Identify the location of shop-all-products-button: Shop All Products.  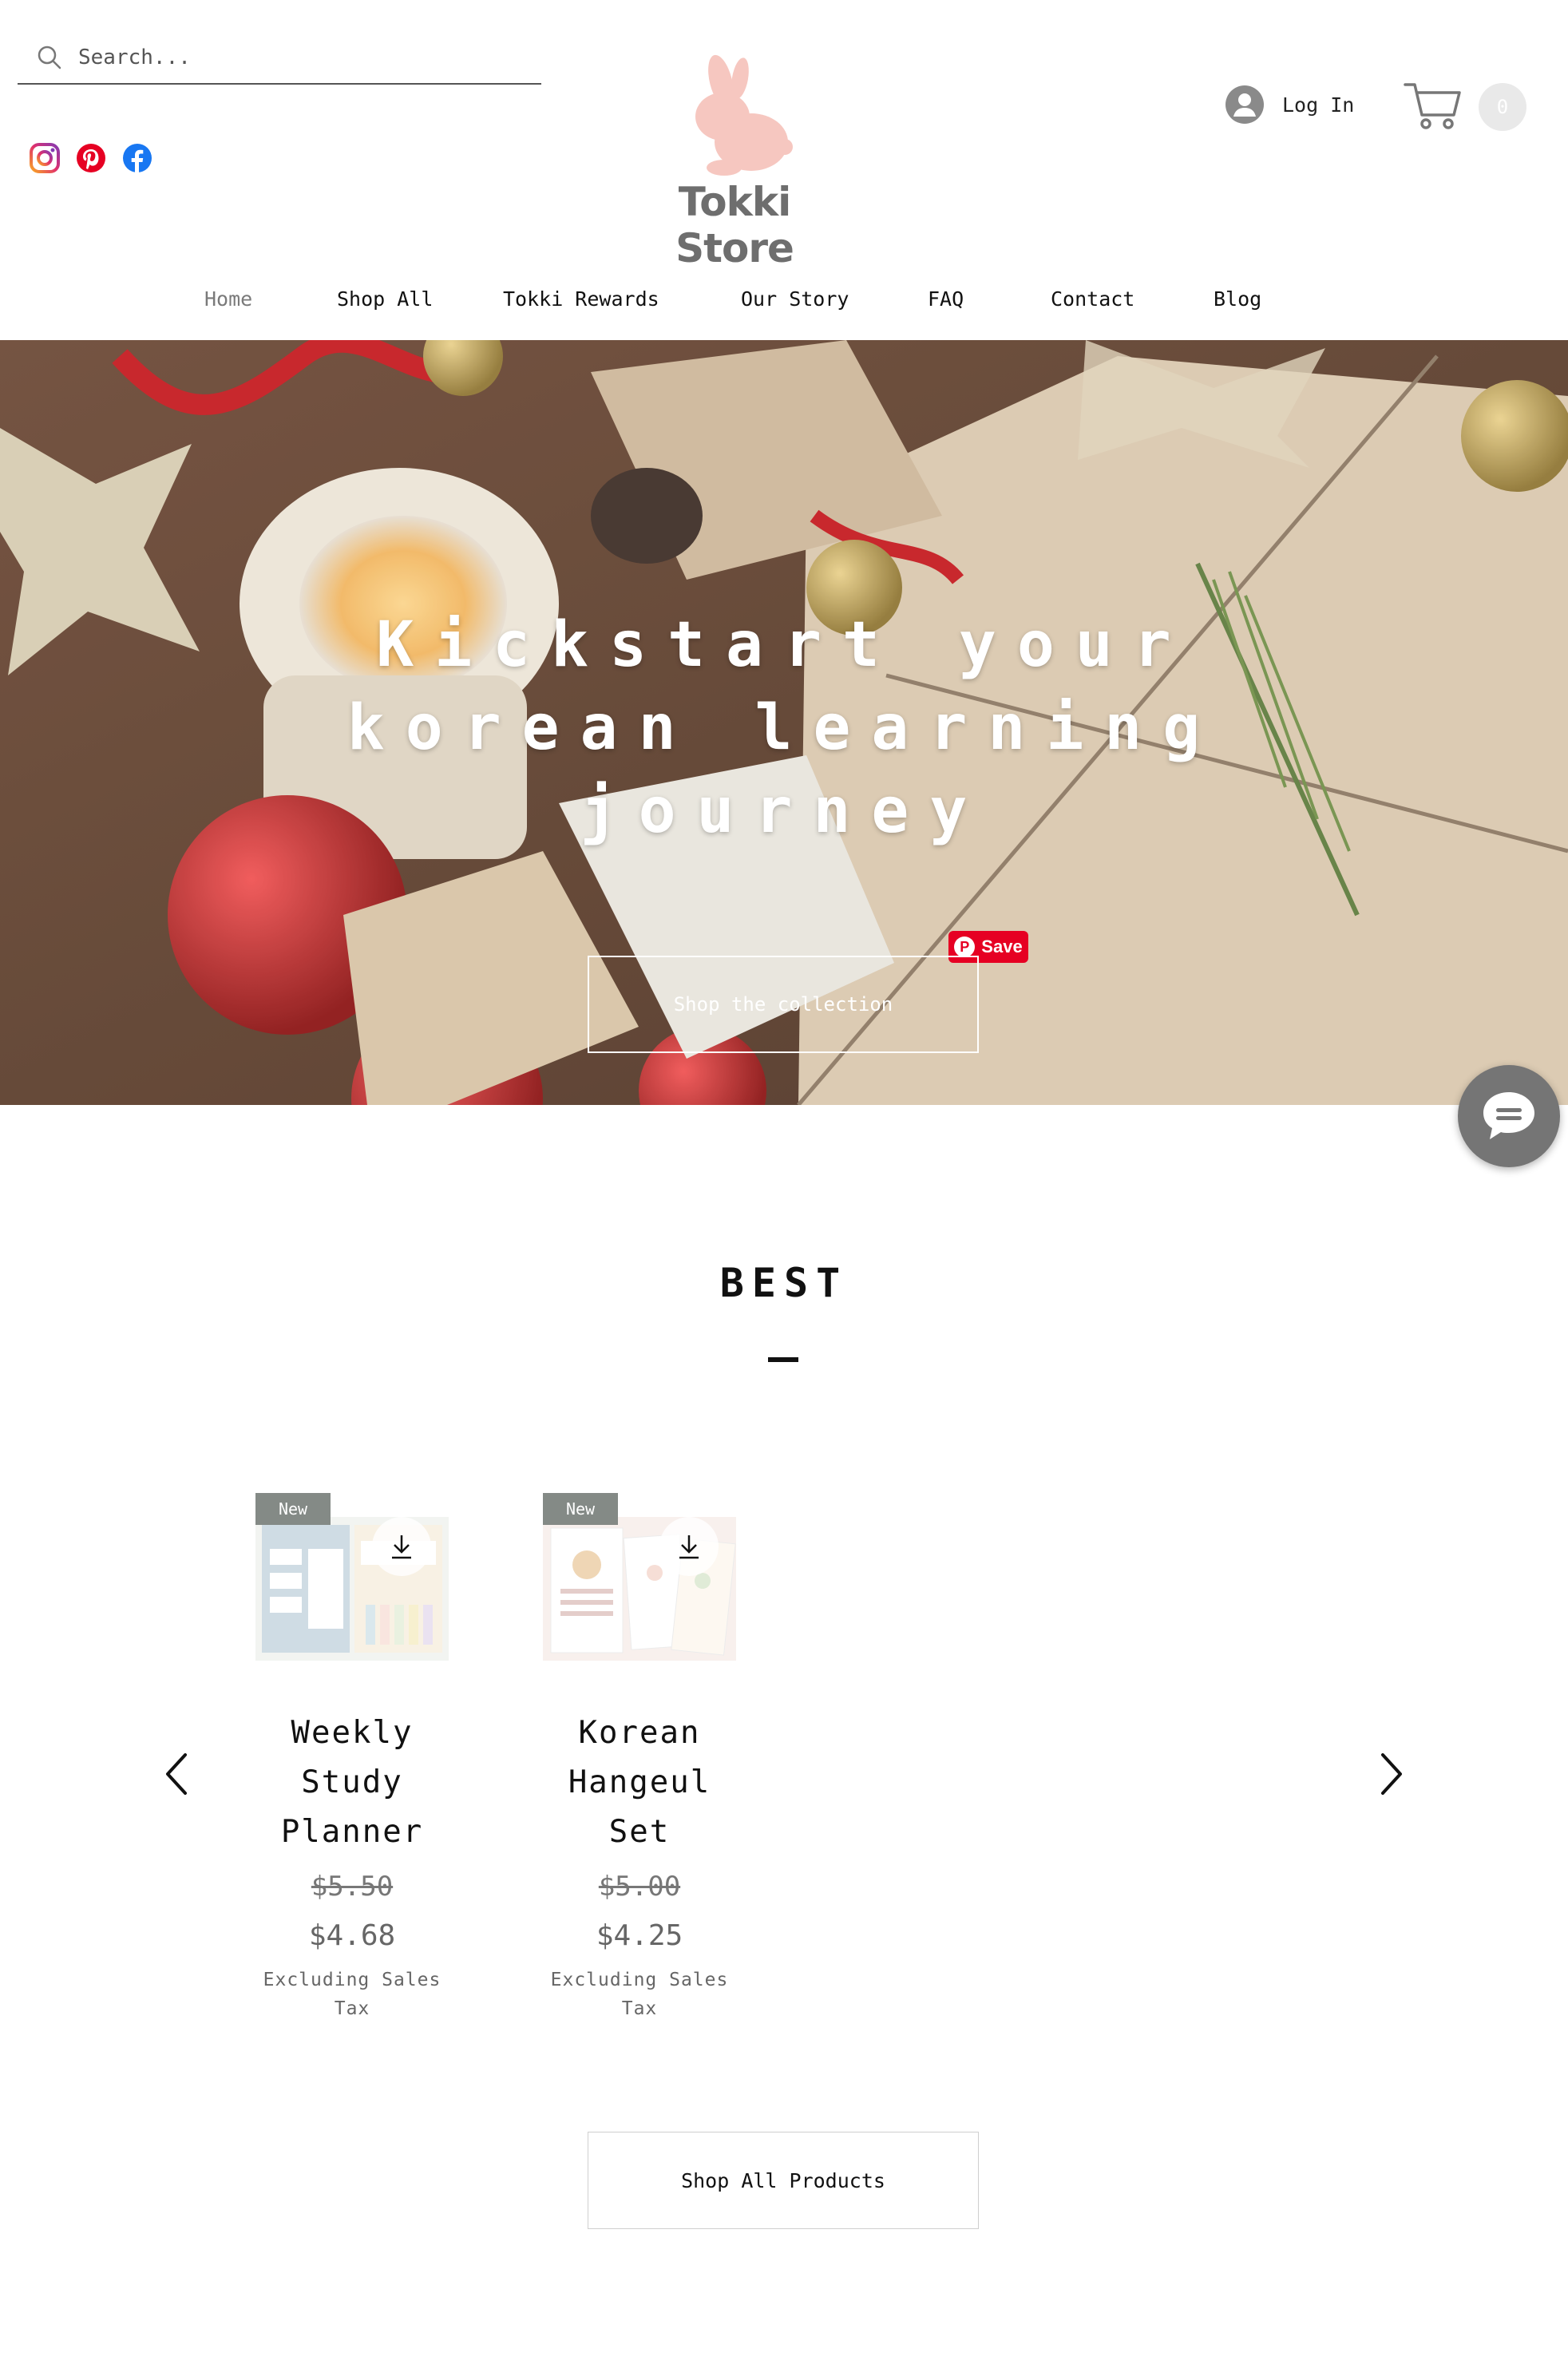
(784, 2180).